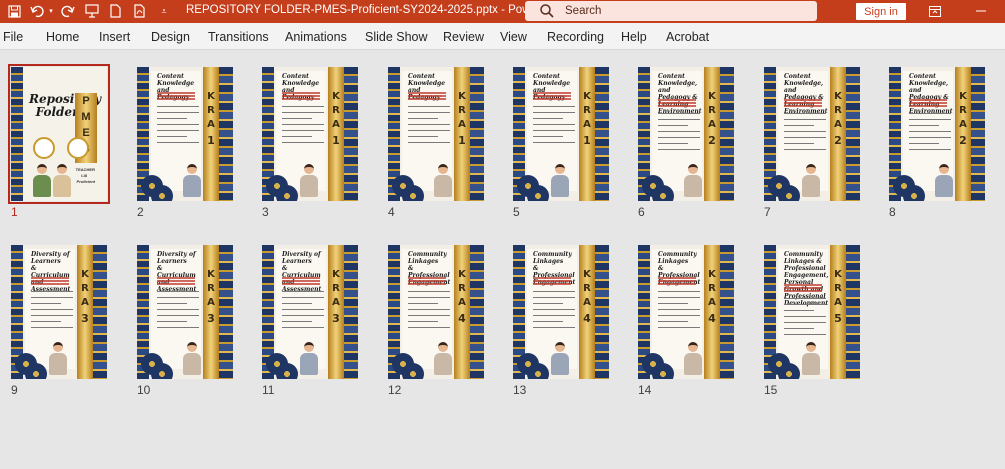  What do you see at coordinates (176, 258) in the screenshot?
I see `slide-title-line: Diversity of Learners` at bounding box center [176, 258].